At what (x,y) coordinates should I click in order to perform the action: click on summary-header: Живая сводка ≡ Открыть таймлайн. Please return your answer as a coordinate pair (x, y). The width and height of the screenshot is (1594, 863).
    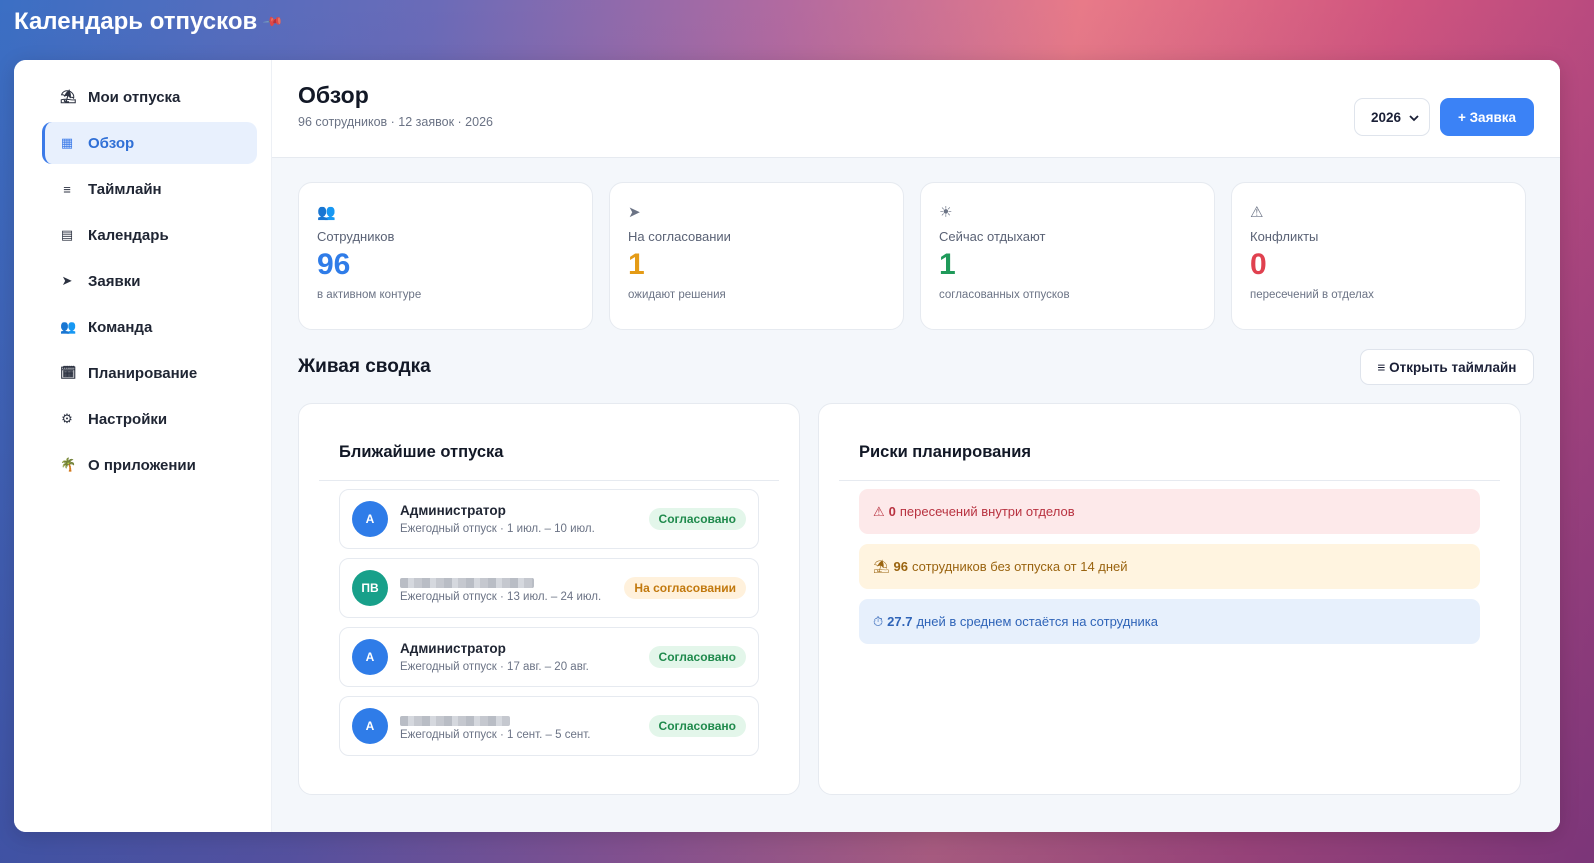
    Looking at the image, I should click on (916, 367).